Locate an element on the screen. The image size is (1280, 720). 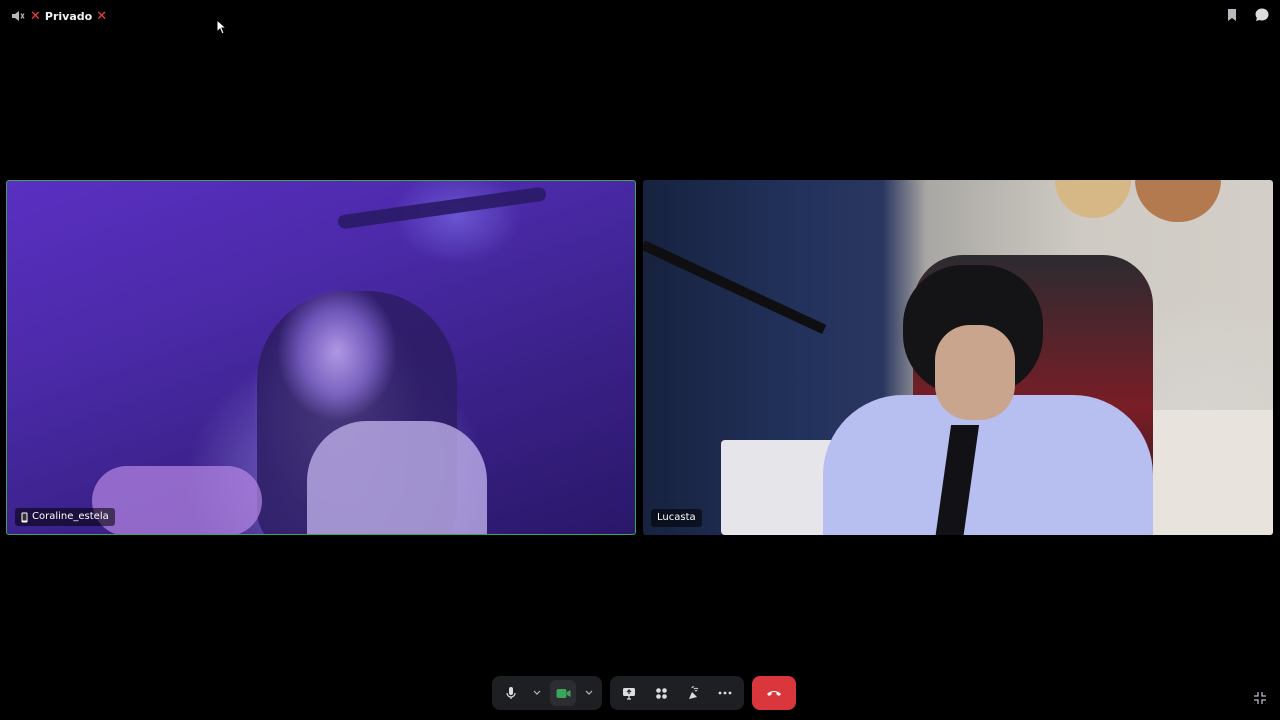
chat-bubble-icon is located at coordinates (1262, 15).